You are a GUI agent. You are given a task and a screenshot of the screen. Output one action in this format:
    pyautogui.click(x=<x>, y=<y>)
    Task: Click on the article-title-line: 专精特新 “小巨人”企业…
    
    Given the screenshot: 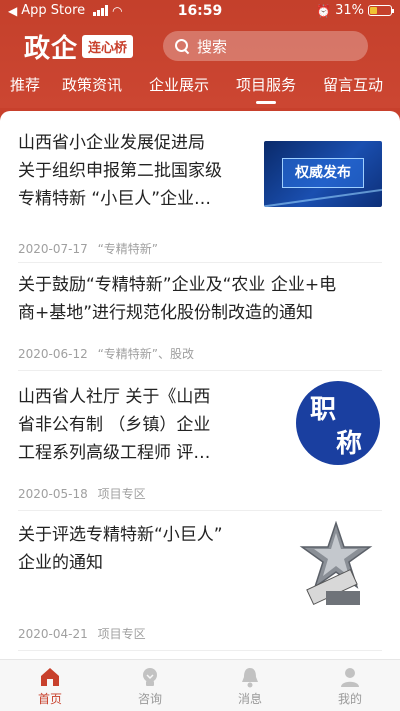 What is the action you would take?
    pyautogui.click(x=115, y=199)
    